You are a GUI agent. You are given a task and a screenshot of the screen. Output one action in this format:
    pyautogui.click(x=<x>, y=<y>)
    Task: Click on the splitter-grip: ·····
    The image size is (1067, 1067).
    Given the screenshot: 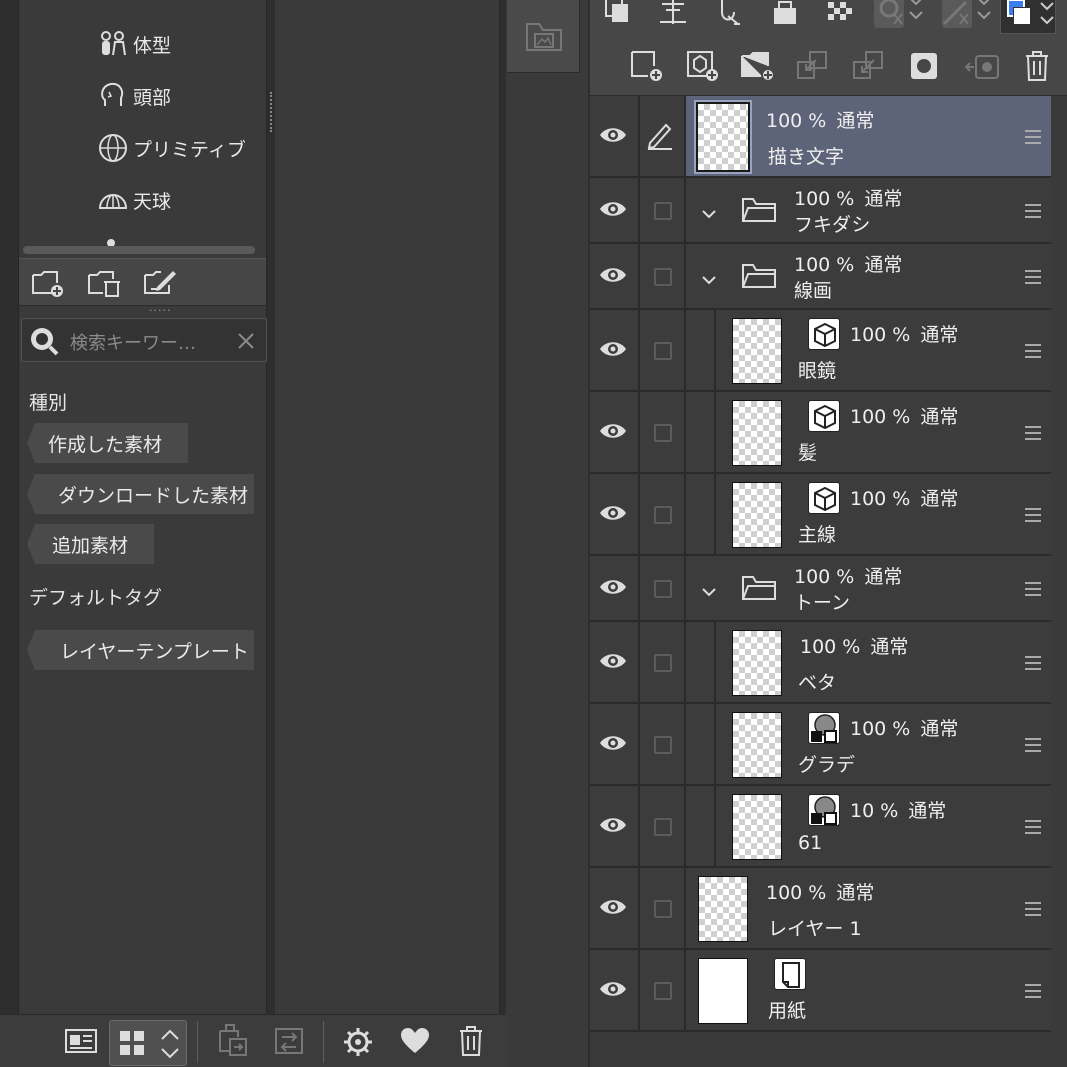 What is the action you would take?
    pyautogui.click(x=160, y=310)
    